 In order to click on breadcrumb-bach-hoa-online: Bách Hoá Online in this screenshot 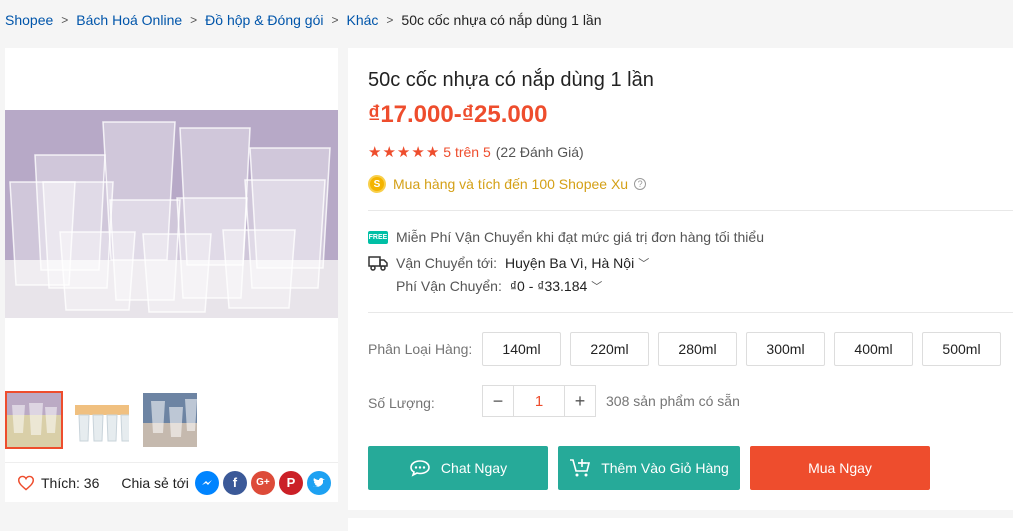, I will do `click(129, 20)`.